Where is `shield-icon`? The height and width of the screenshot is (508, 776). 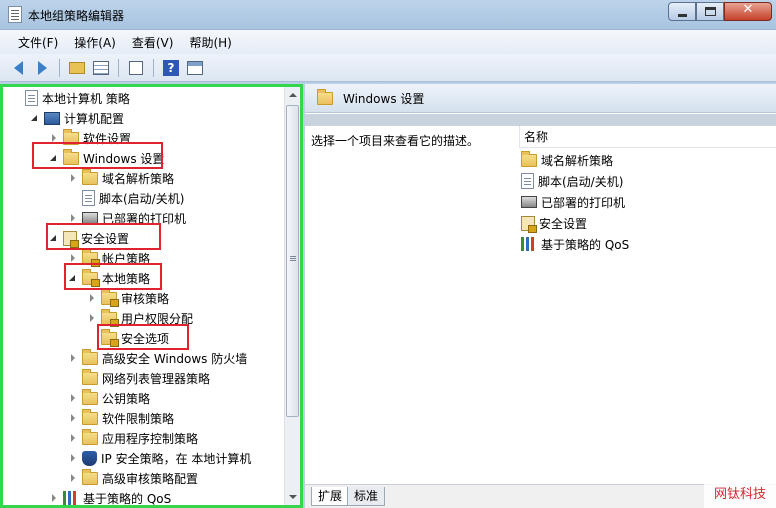 shield-icon is located at coordinates (89, 458).